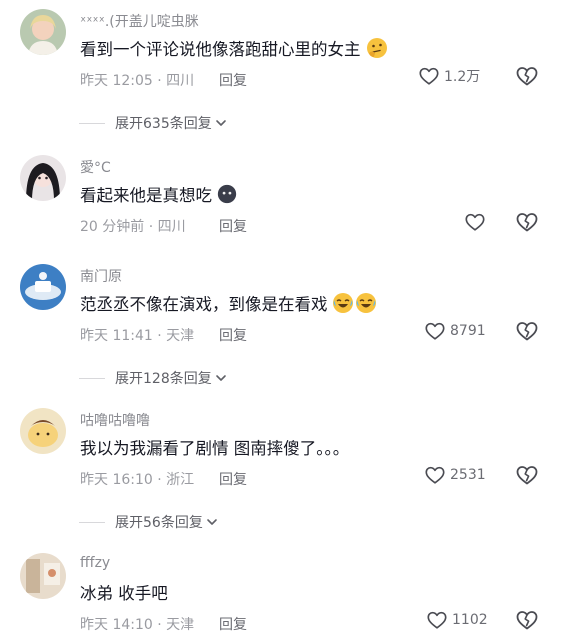  I want to click on like-button: 2531, so click(455, 475).